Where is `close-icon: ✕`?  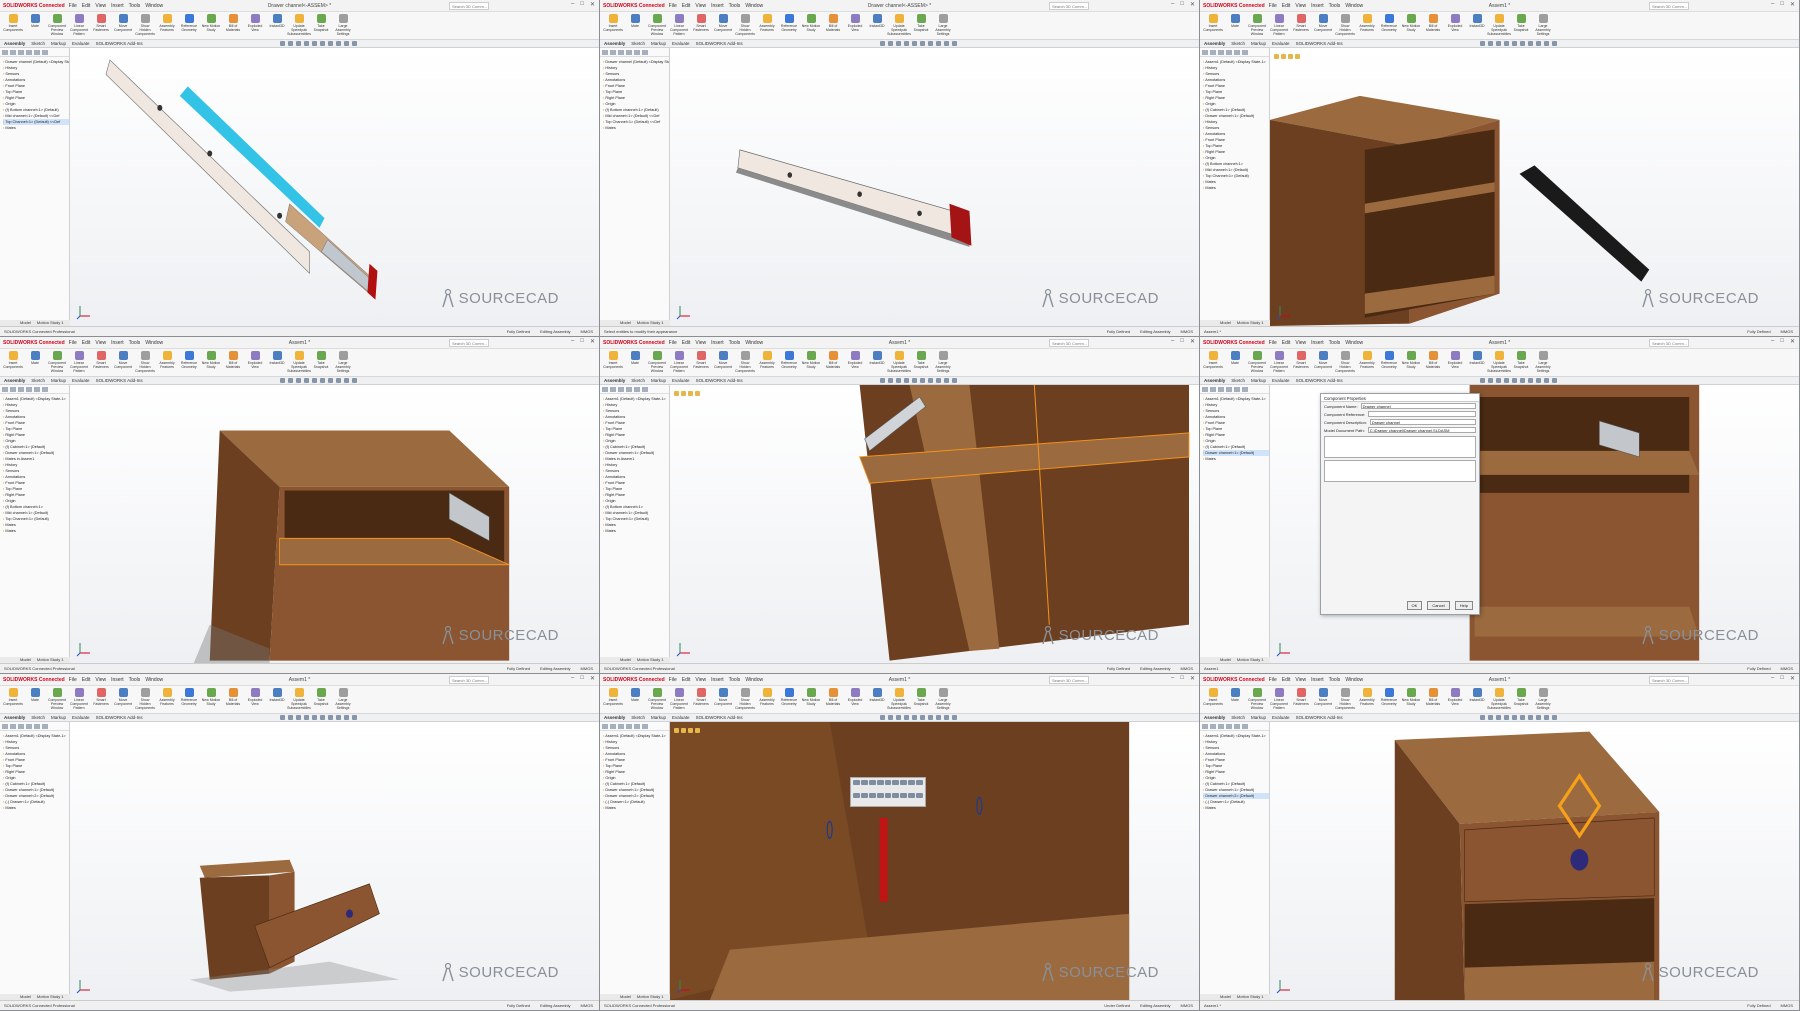 close-icon: ✕ is located at coordinates (1792, 4).